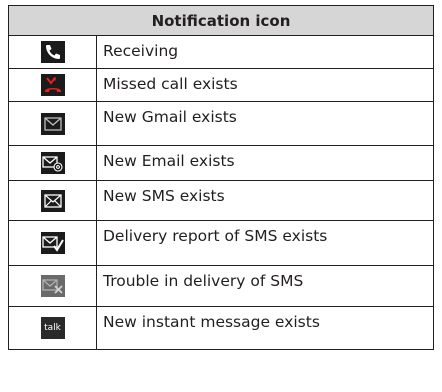  Describe the element at coordinates (211, 322) in the screenshot. I see `row-label: New instant message exists` at that location.